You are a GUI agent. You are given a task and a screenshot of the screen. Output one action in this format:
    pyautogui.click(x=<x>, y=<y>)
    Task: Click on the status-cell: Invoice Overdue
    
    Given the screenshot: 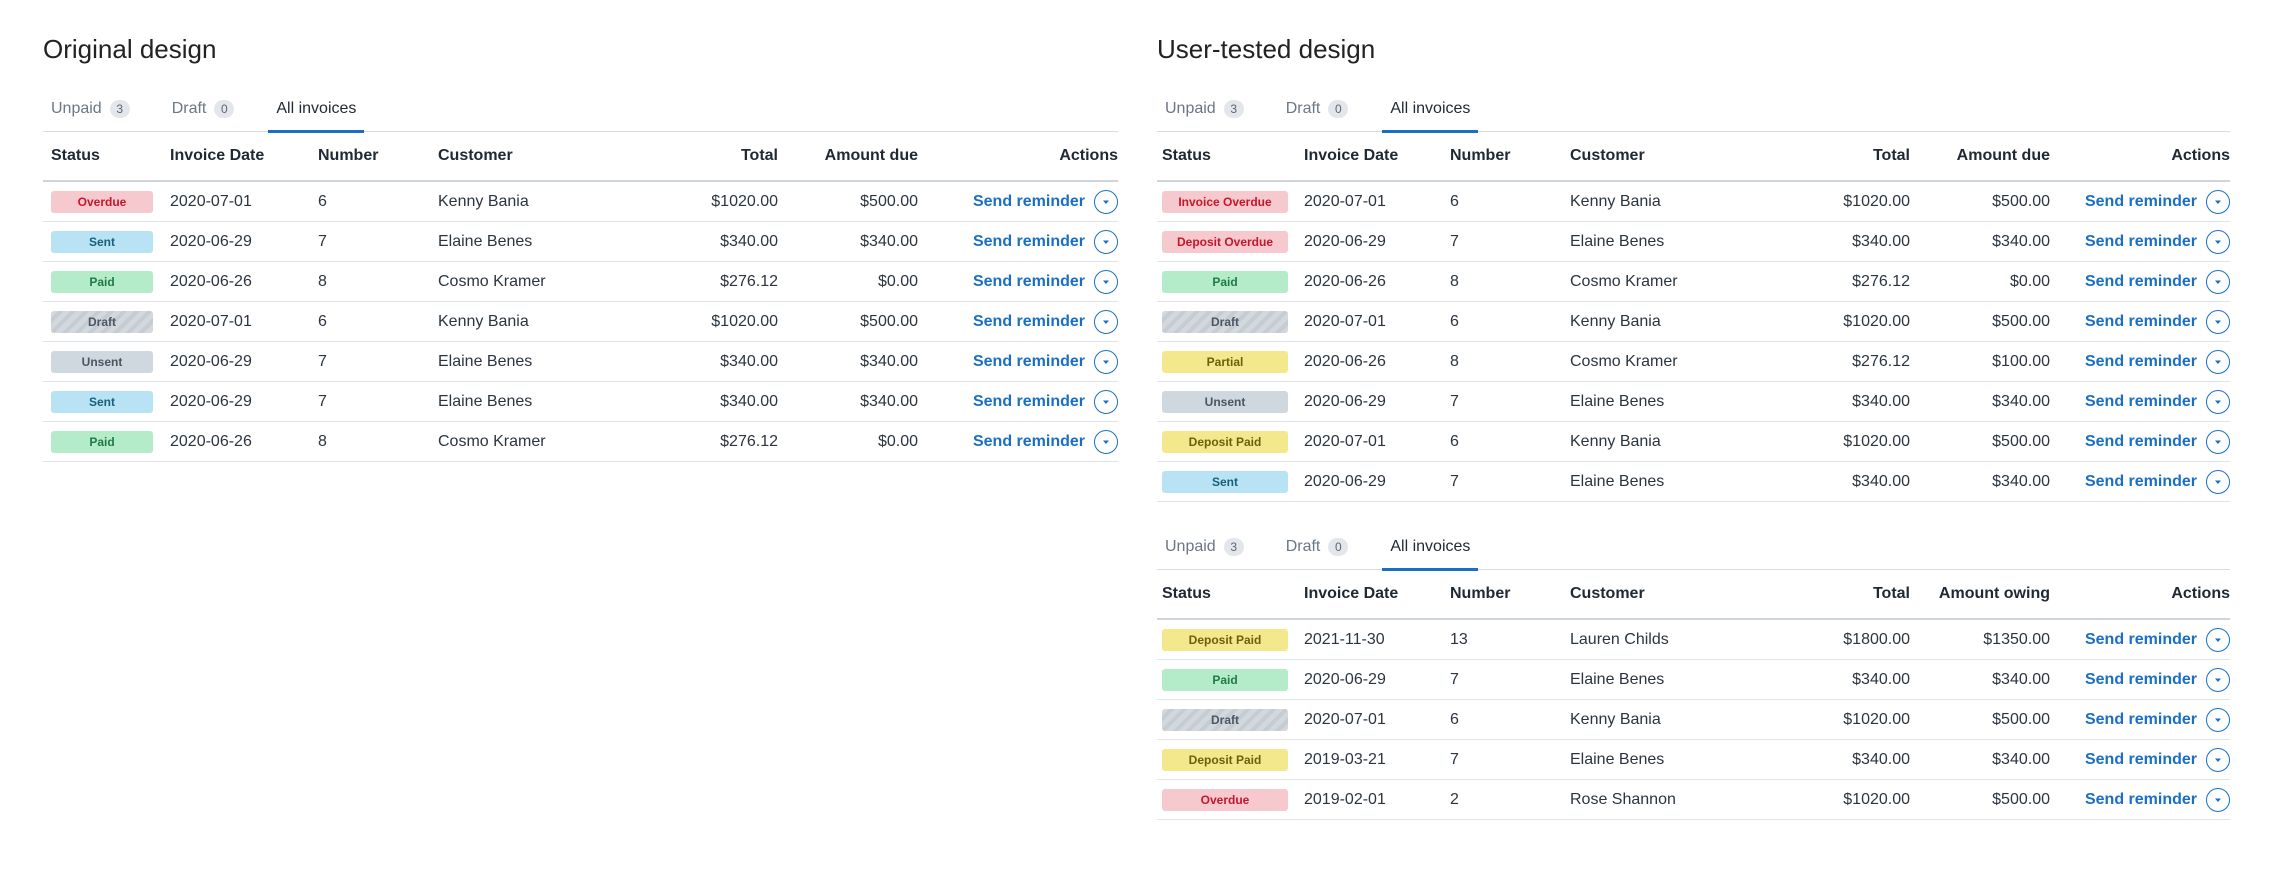 What is the action you would take?
    pyautogui.click(x=1232, y=201)
    